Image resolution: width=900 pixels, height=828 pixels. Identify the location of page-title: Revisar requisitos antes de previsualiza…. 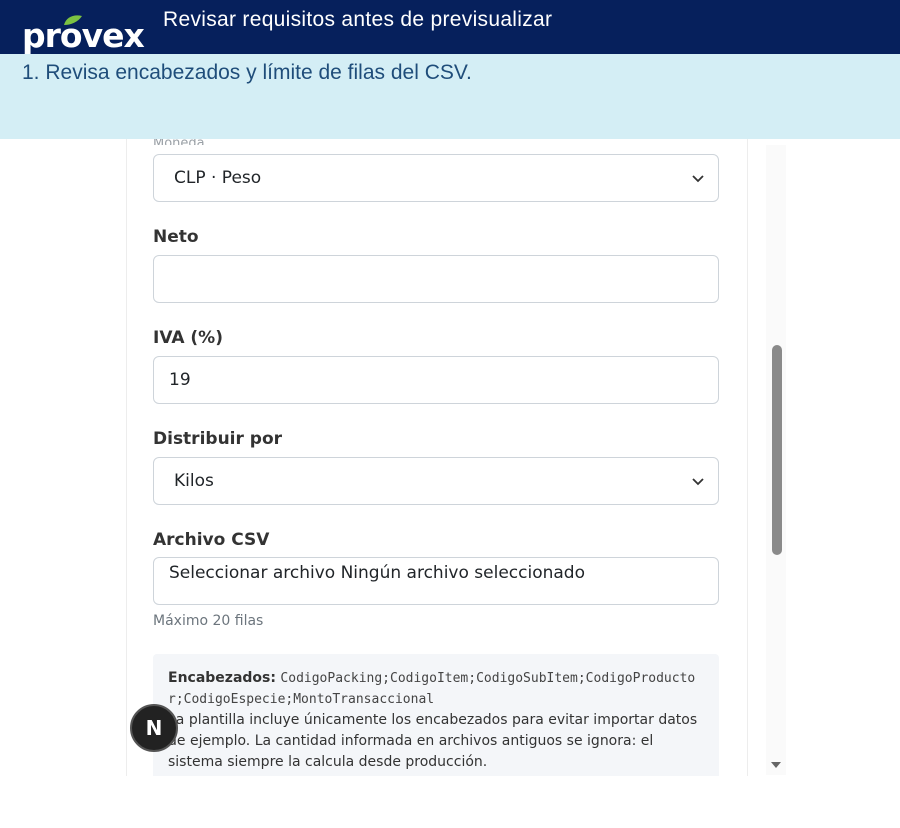
(358, 19).